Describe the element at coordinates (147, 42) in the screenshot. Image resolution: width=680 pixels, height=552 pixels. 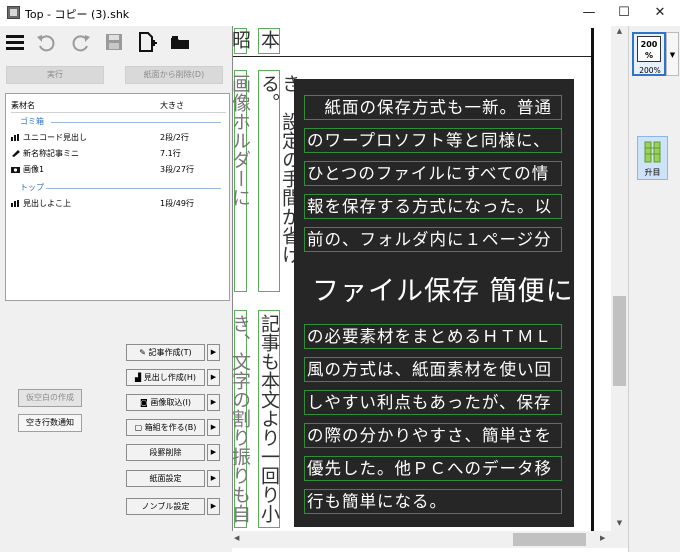
I see `new-file-icon` at that location.